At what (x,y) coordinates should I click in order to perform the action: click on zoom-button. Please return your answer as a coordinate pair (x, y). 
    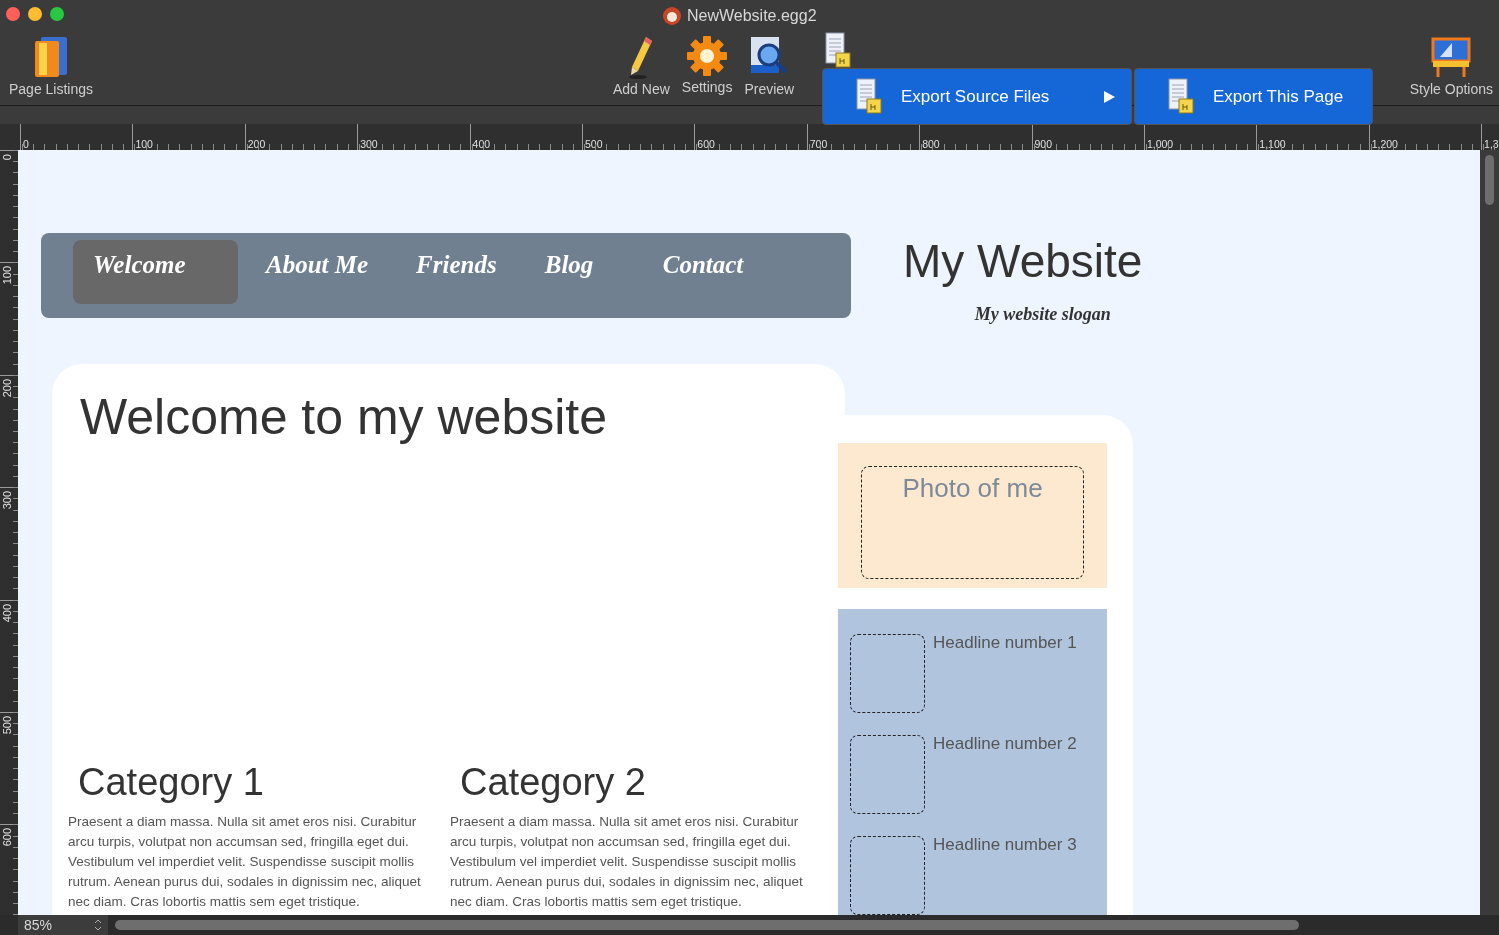
    Looking at the image, I should click on (57, 14).